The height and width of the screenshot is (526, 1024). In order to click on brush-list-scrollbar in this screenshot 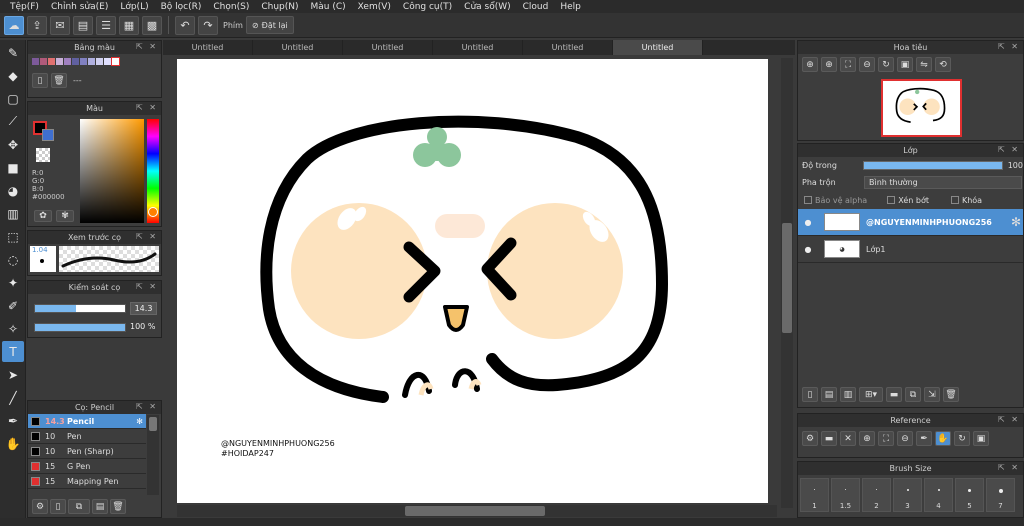, I will do `click(153, 455)`.